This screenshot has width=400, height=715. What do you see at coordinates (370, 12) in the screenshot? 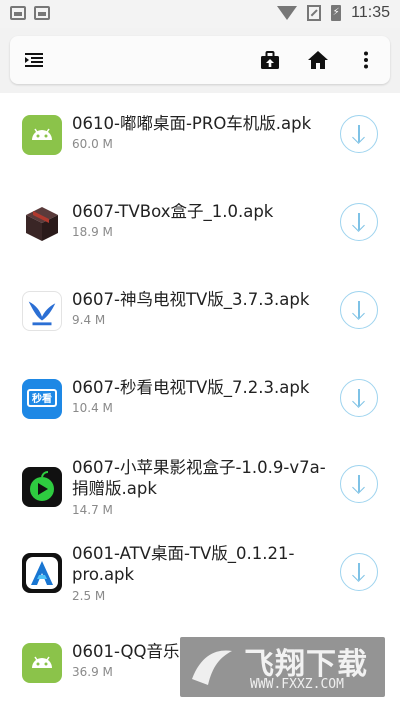
I see `status-time: 11:35` at bounding box center [370, 12].